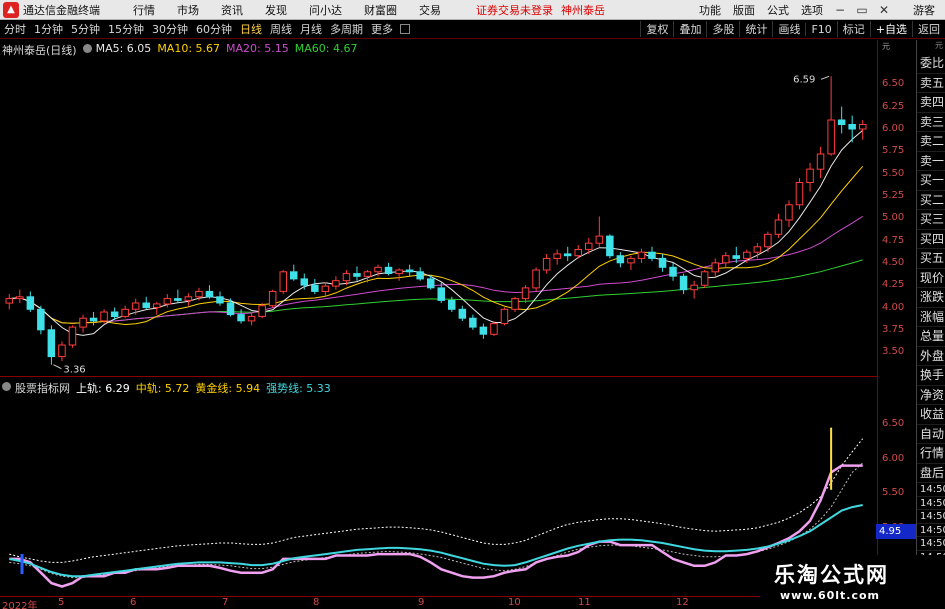 This screenshot has height=609, width=945. What do you see at coordinates (311, 29) in the screenshot?
I see `period-tab-monthly: 月线` at bounding box center [311, 29].